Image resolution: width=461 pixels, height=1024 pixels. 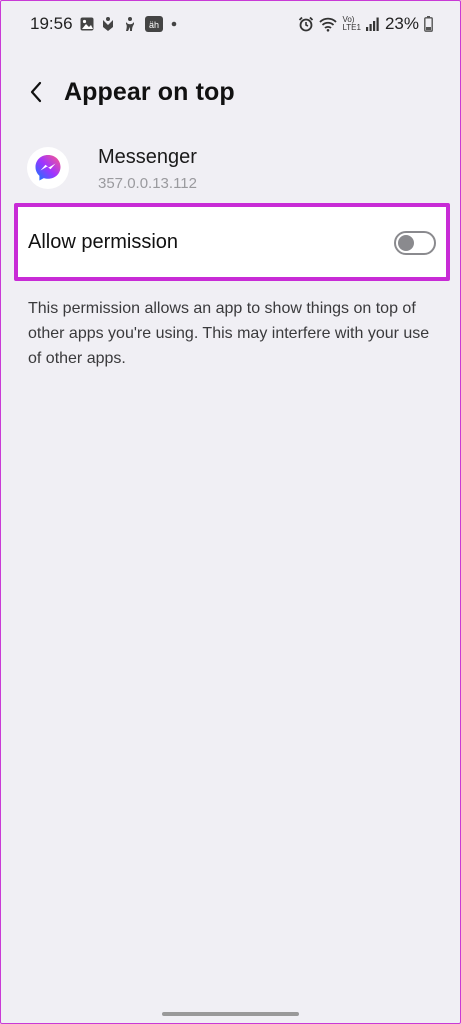 What do you see at coordinates (147, 183) in the screenshot?
I see `app-version: 357.0.0.13.112` at bounding box center [147, 183].